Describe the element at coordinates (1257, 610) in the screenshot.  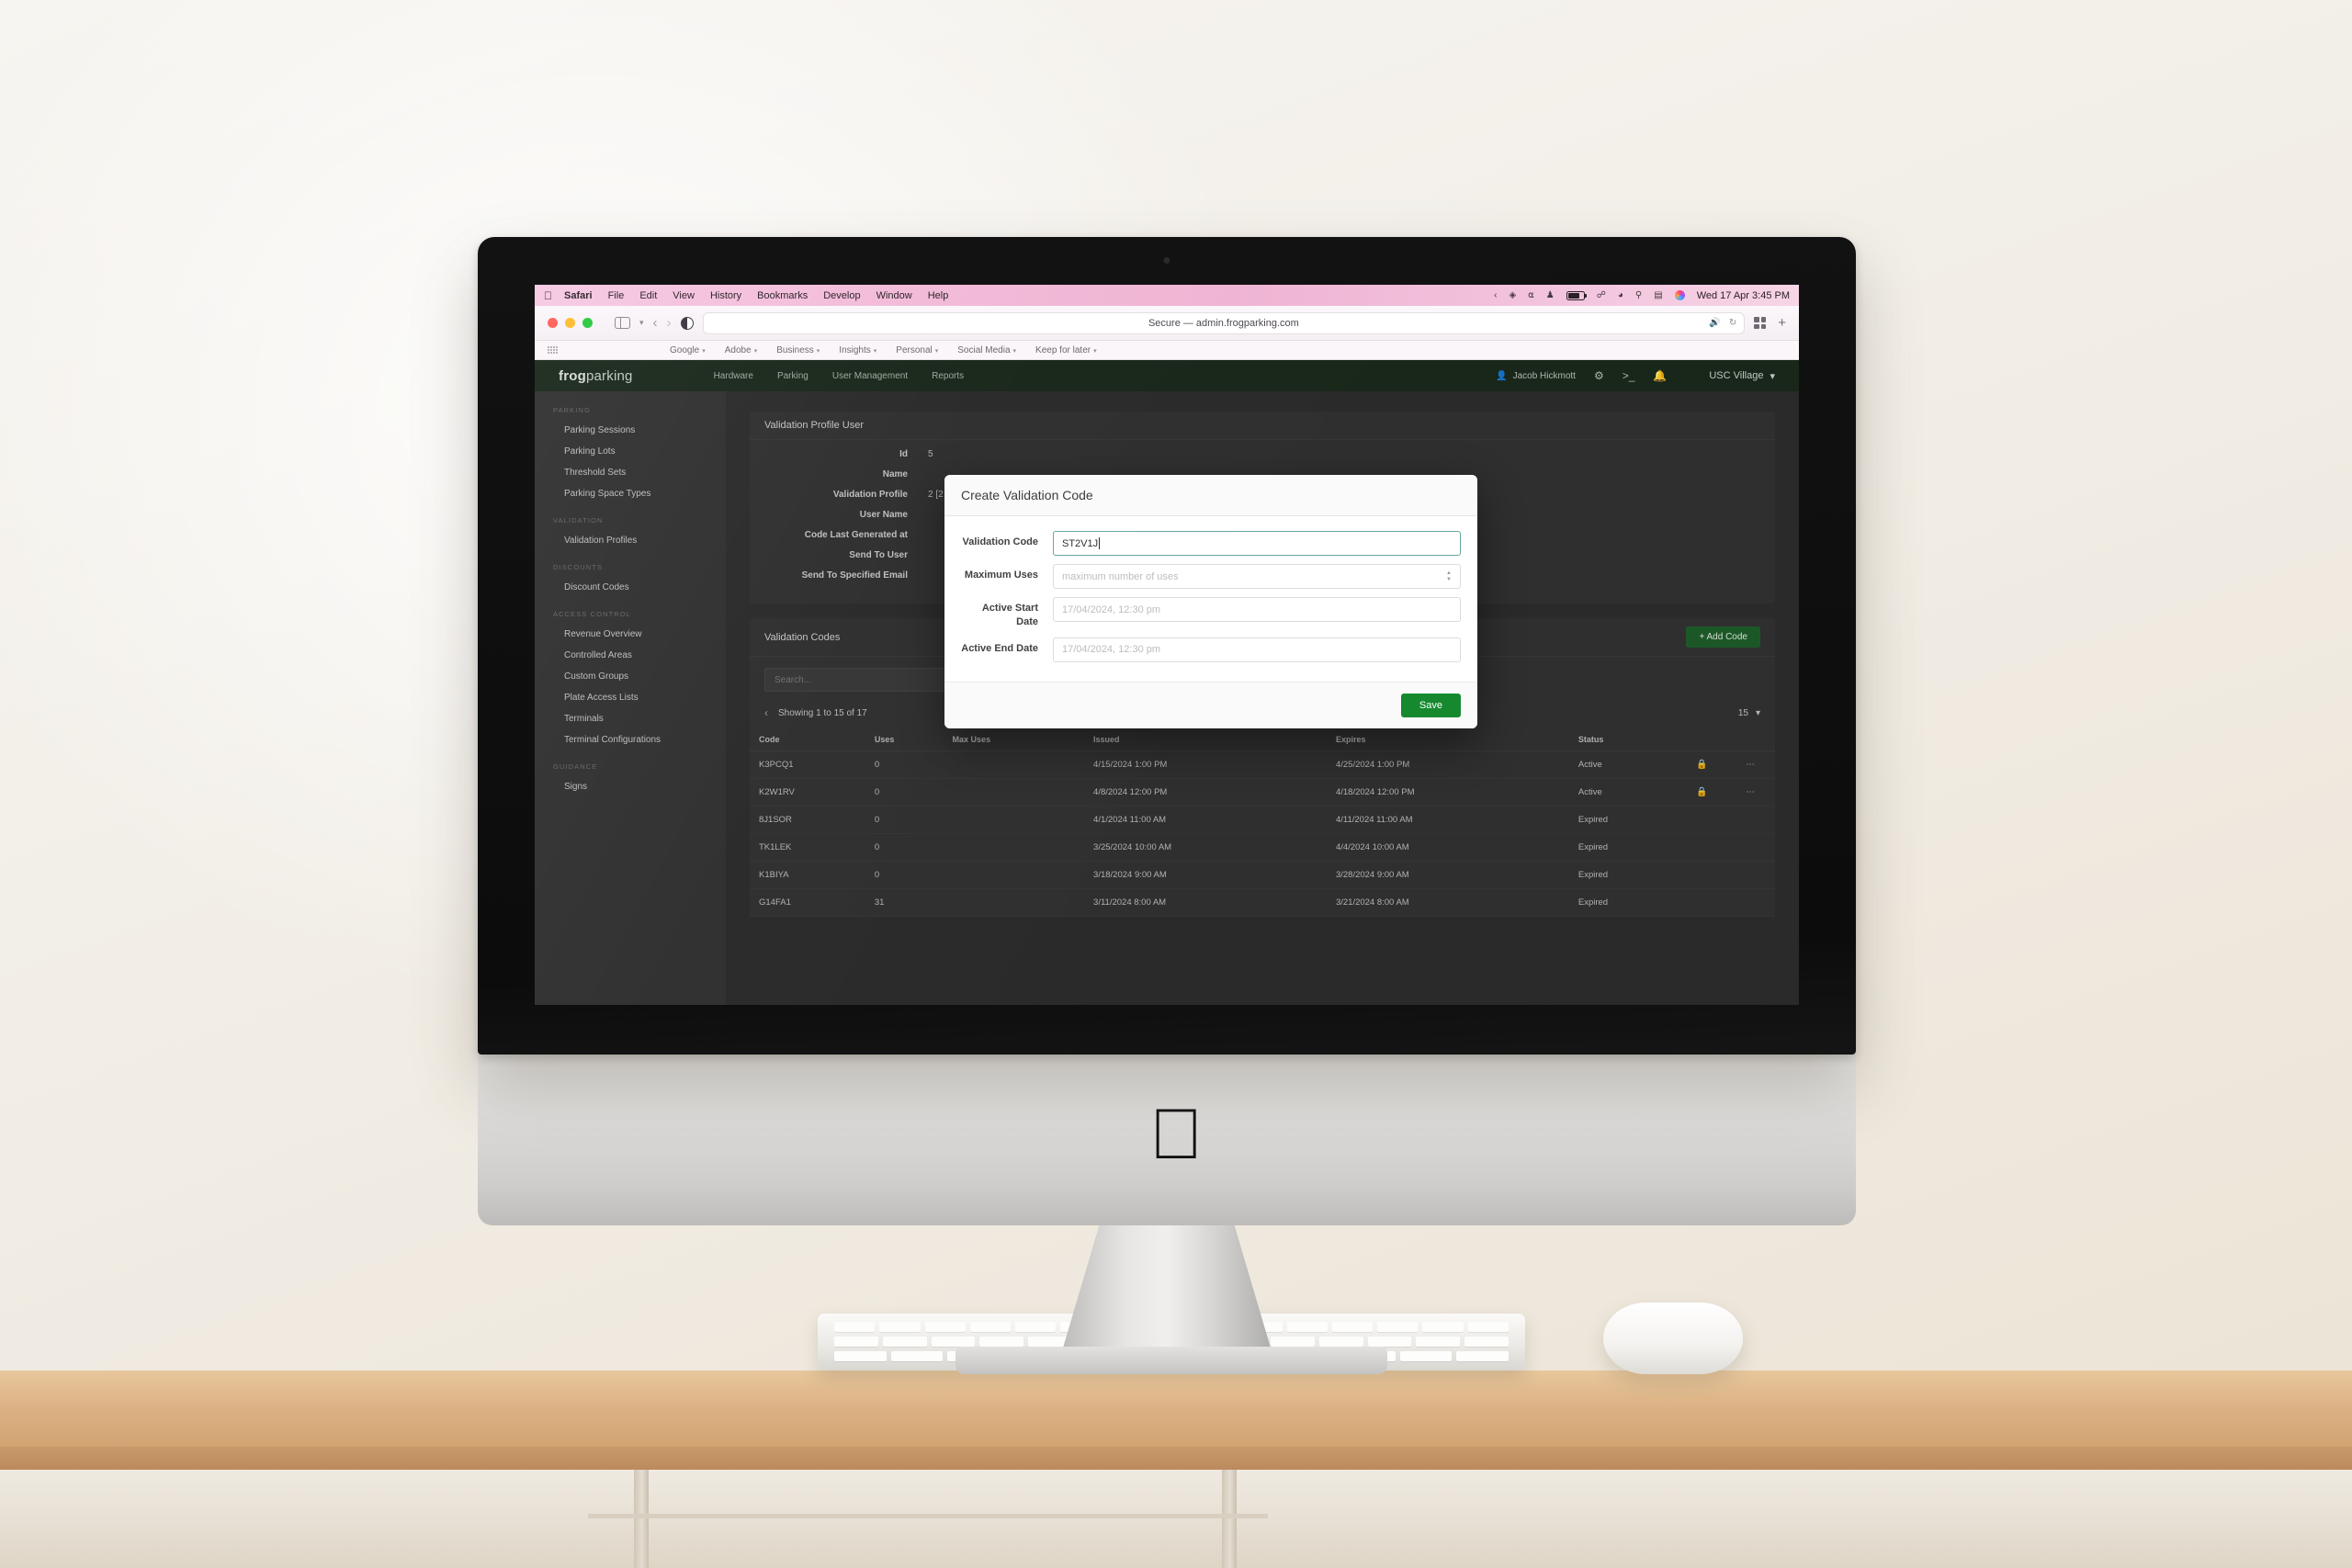
I see `active-start-date-input: 17/04/2024, 12:30 pm` at that location.